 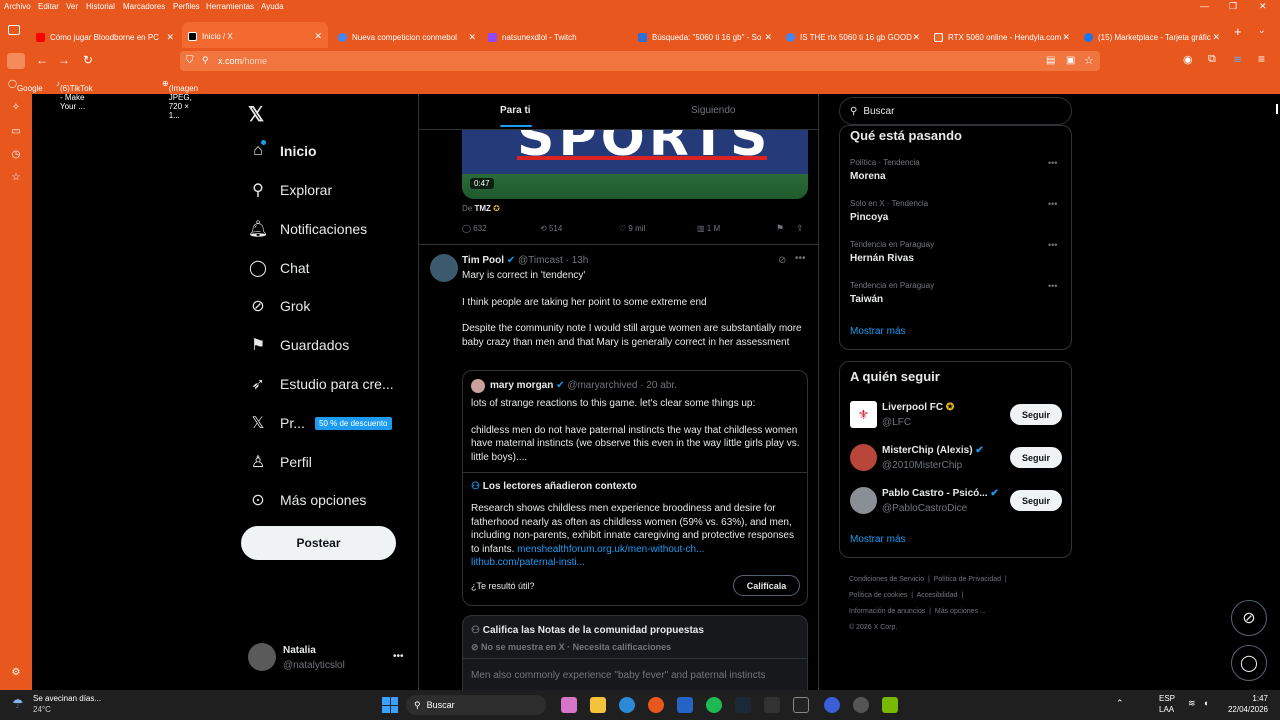 What do you see at coordinates (482, 208) in the screenshot?
I see `source-name: TMZ` at bounding box center [482, 208].